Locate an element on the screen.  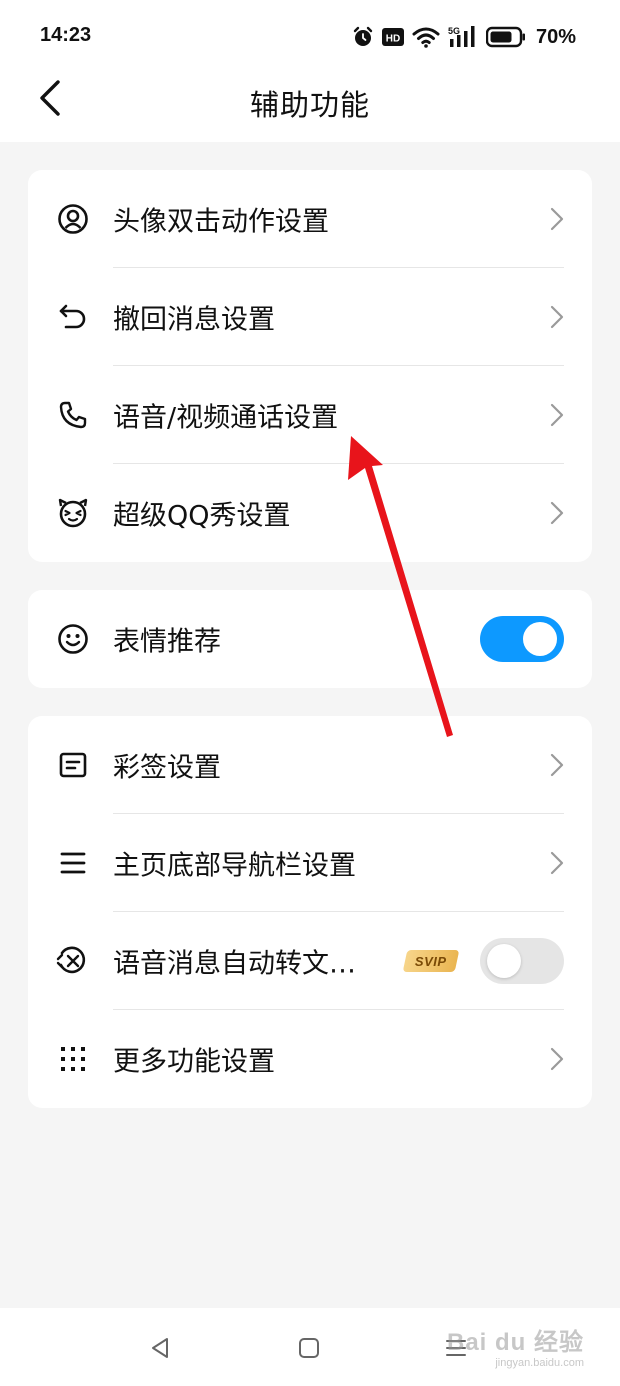
row-super-qq-show: 超级QQ秀设置 is located at coordinates (310, 513).